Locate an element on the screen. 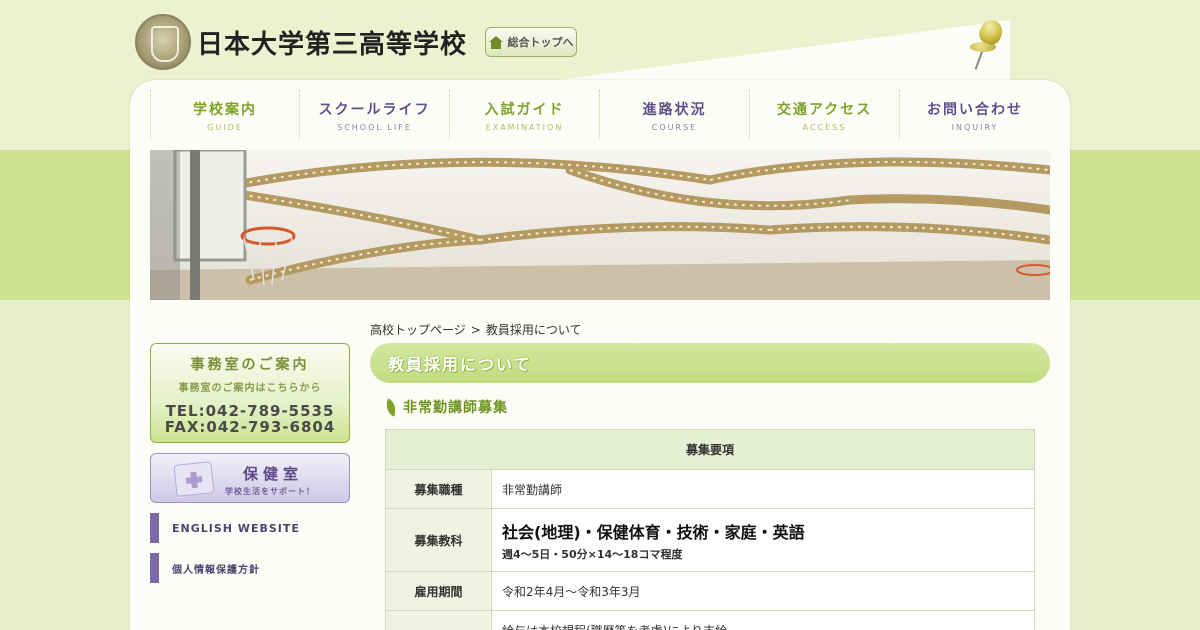 The height and width of the screenshot is (630, 1200). table-row: 募集職種 非常勤講師 is located at coordinates (710, 489).